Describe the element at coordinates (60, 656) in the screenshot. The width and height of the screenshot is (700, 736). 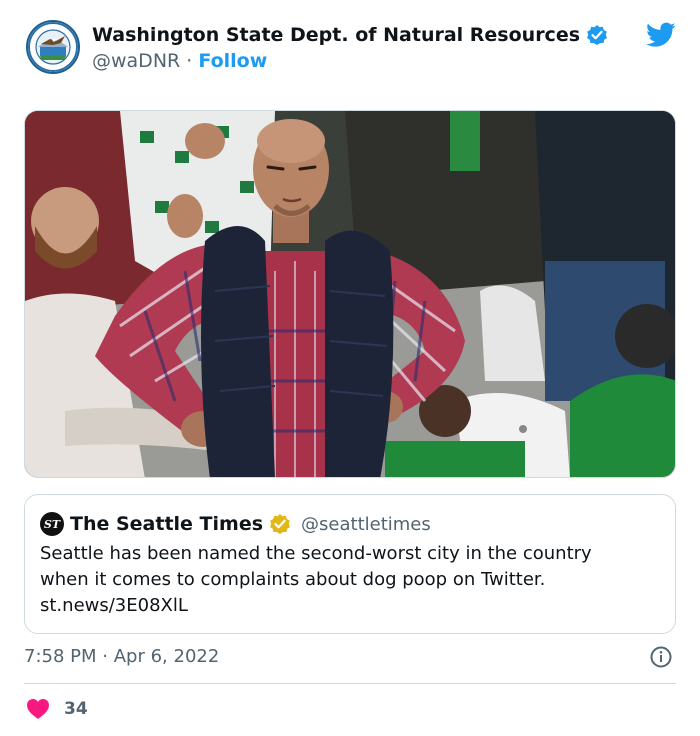
I see `tweet-time: 7:58 PM` at that location.